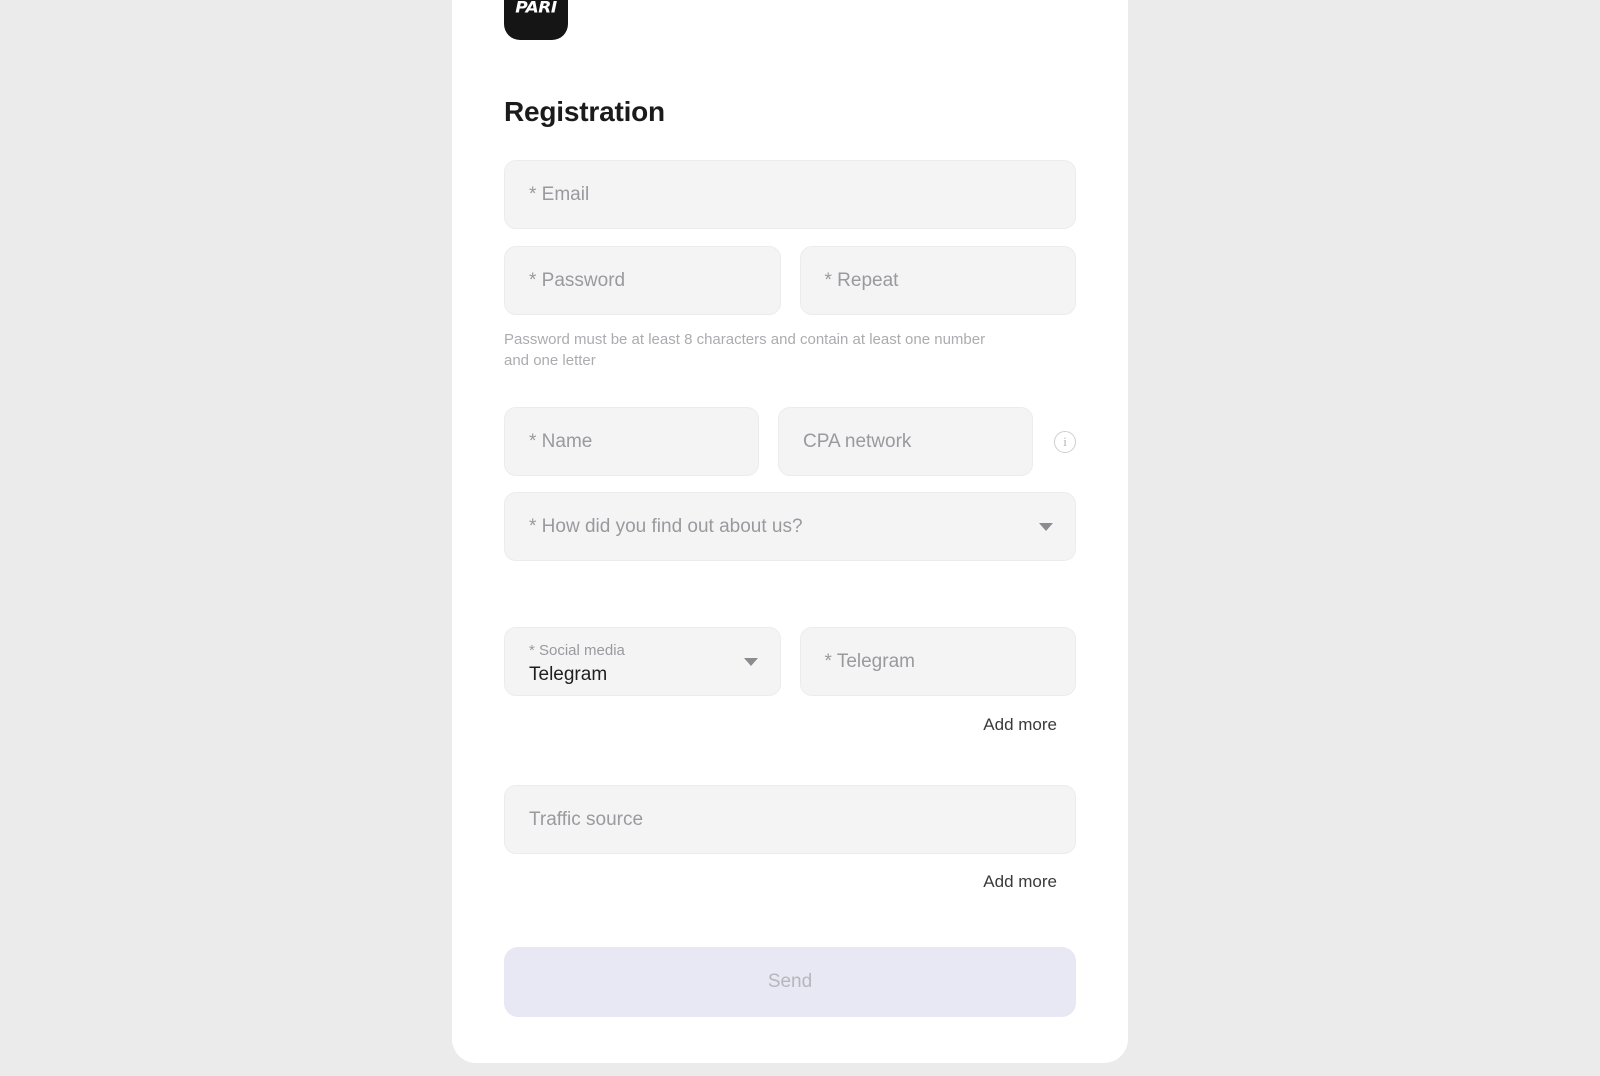 The width and height of the screenshot is (1600, 1076). I want to click on email-placeholder: * Email, so click(559, 194).